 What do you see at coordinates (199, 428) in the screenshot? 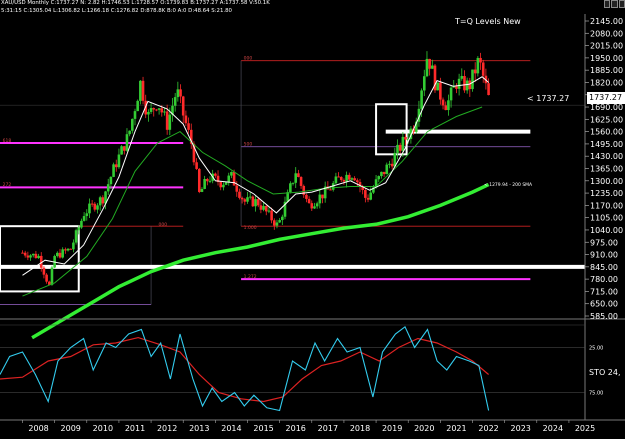
I see `x-tick-label: 2013` at bounding box center [199, 428].